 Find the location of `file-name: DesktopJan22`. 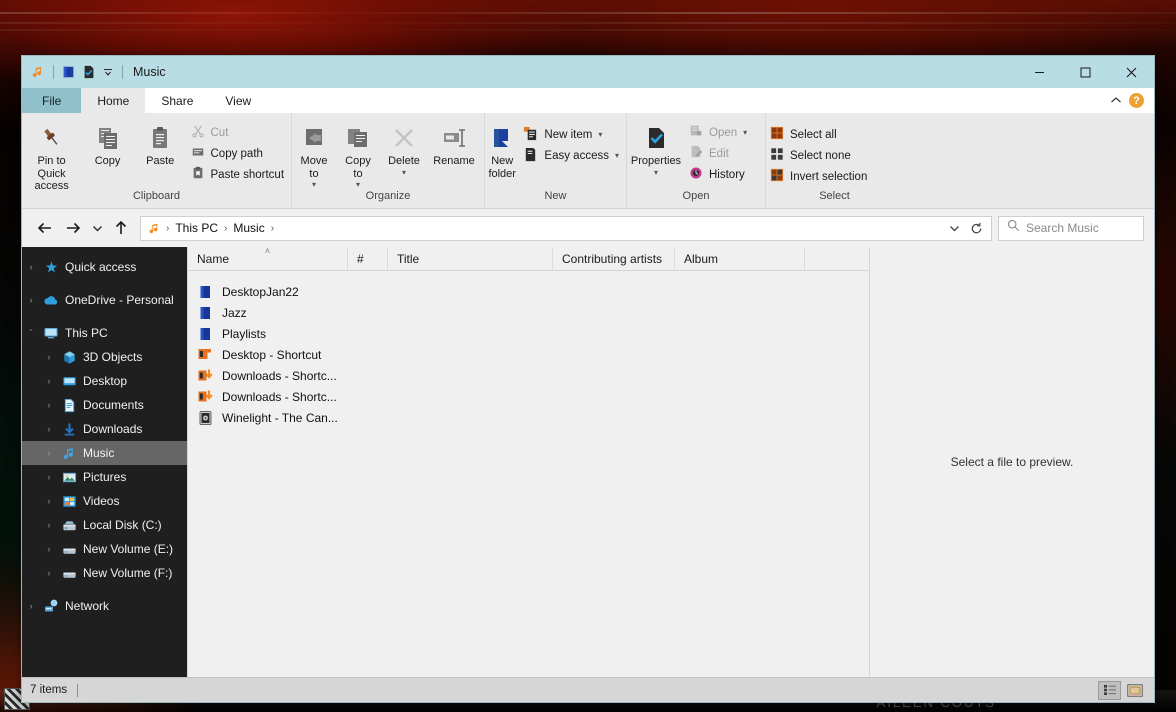

file-name: DesktopJan22 is located at coordinates (260, 291).